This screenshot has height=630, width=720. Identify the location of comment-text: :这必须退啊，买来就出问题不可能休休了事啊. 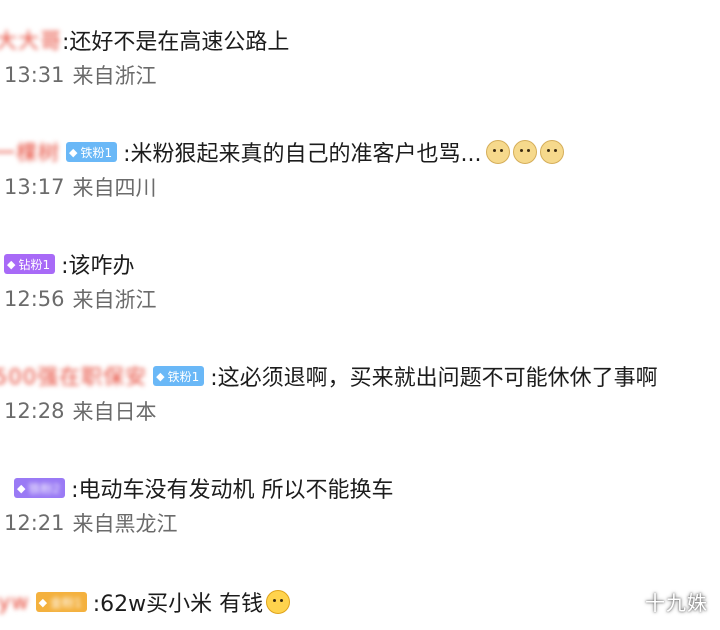
(434, 378).